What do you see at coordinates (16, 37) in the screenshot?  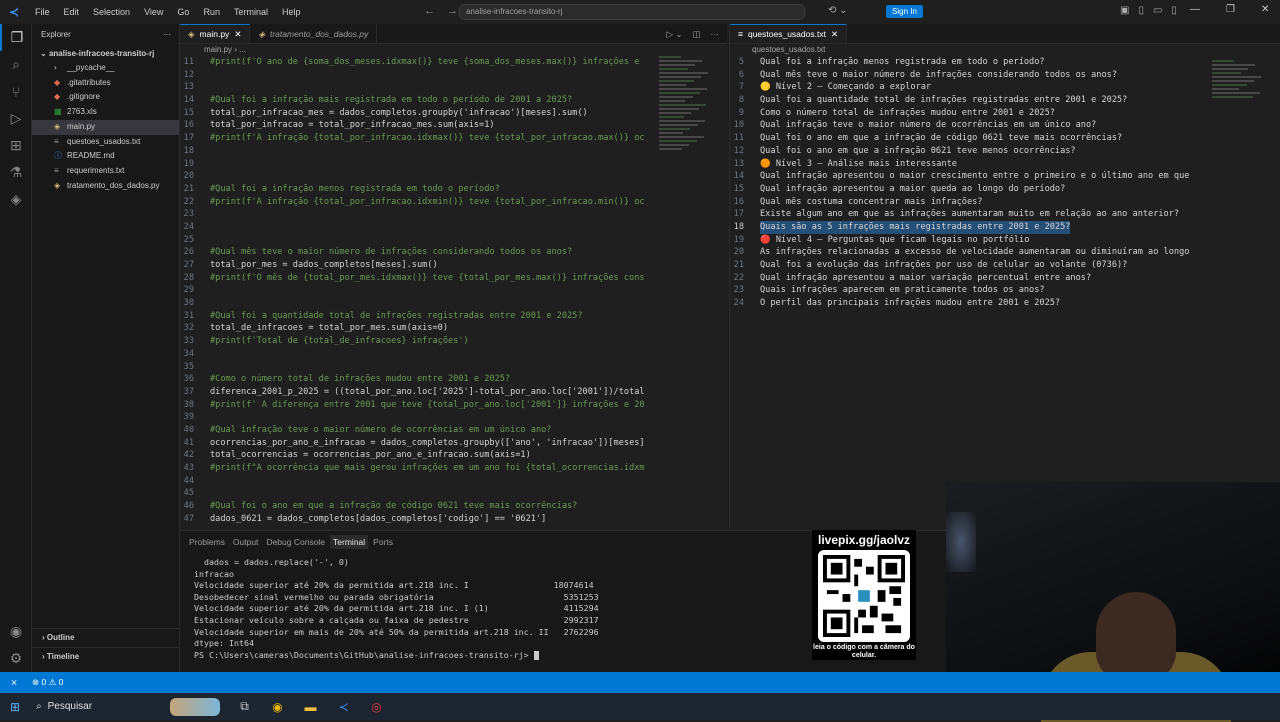 I see `explorer-icon: ❐` at bounding box center [16, 37].